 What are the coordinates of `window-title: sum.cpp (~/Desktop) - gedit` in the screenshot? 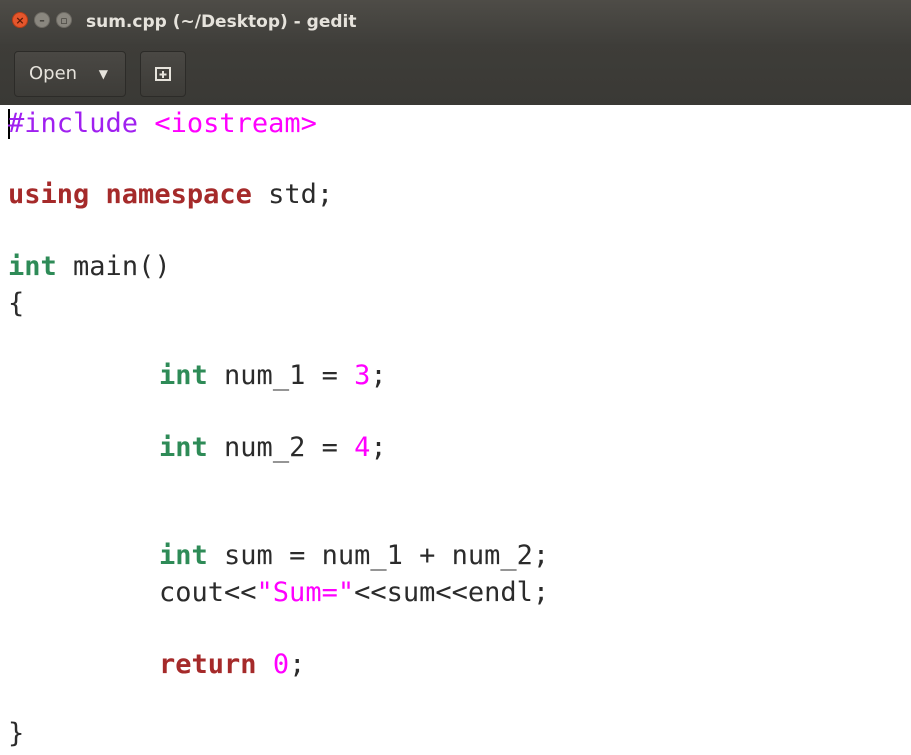 It's located at (221, 22).